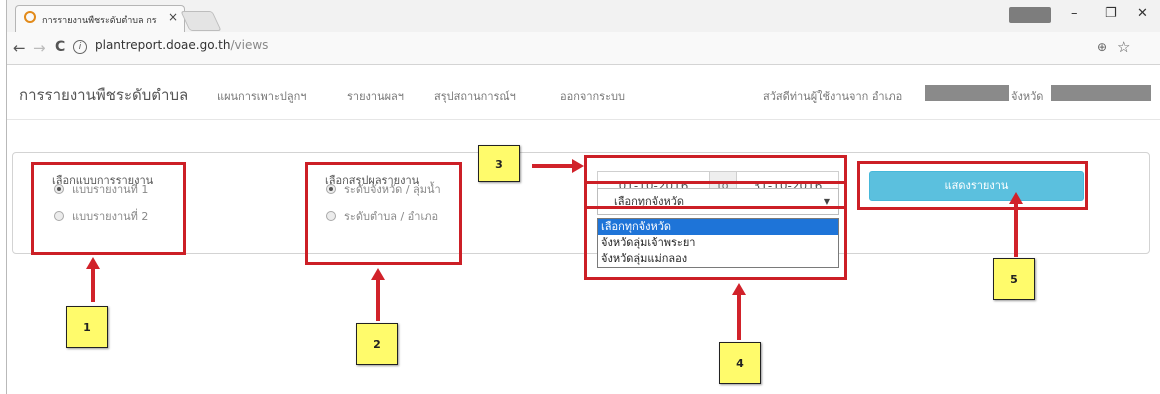 The height and width of the screenshot is (394, 1160). What do you see at coordinates (1102, 47) in the screenshot?
I see `zoom-icon: ⊕` at bounding box center [1102, 47].